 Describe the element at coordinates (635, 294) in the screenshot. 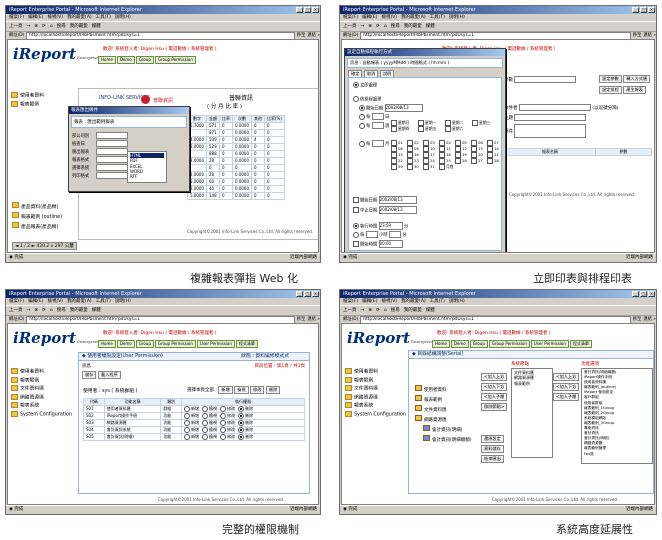

I see `minimize-icon: _` at that location.